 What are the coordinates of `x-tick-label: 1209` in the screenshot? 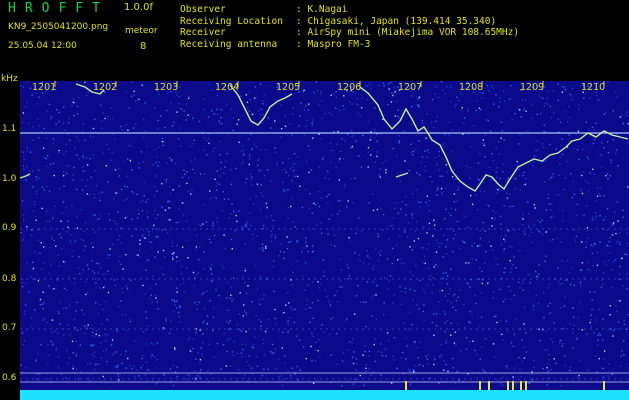 It's located at (532, 87).